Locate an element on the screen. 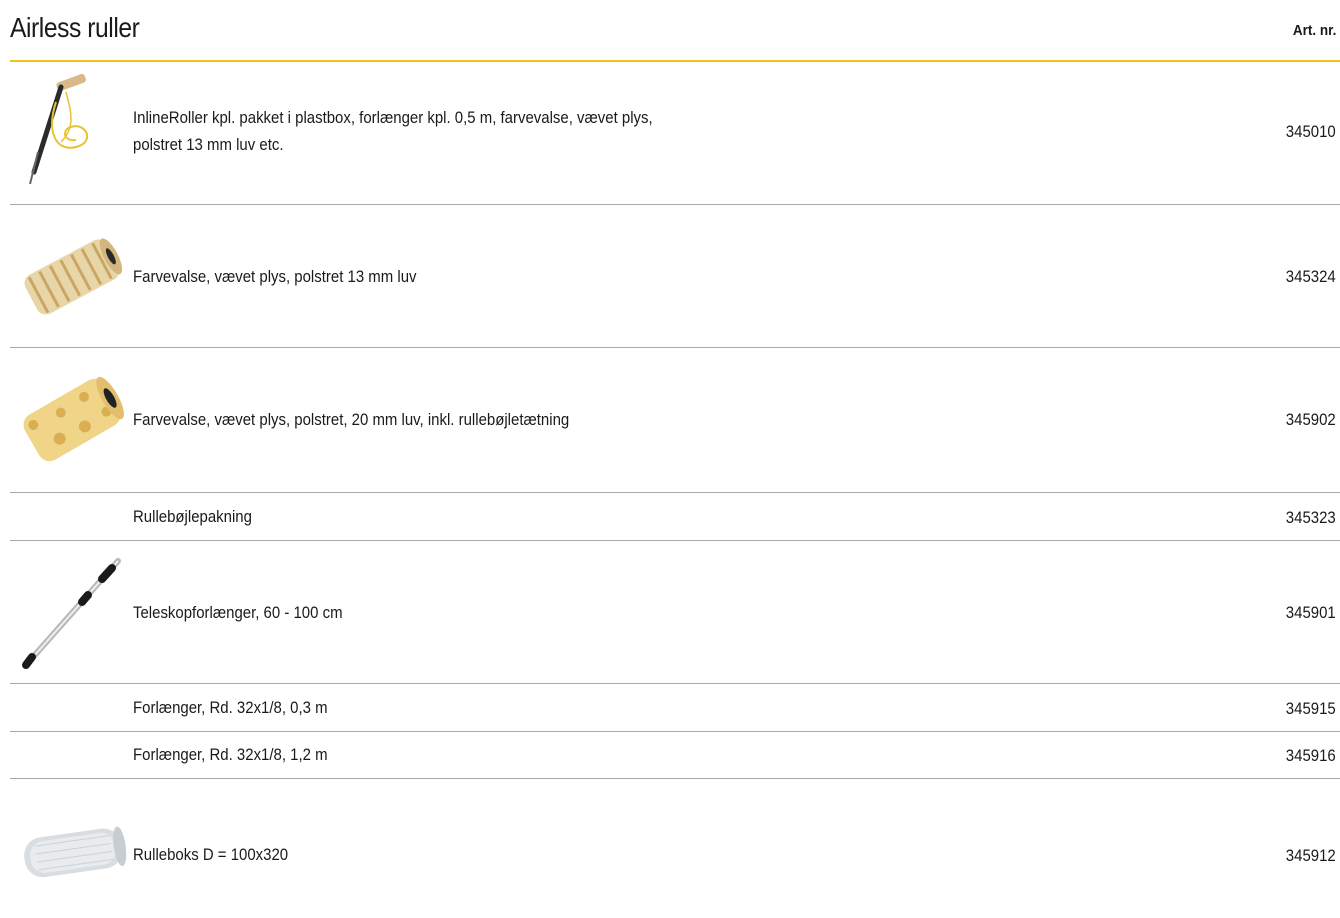 The image size is (1340, 918). article-number: 345902 is located at coordinates (1311, 419).